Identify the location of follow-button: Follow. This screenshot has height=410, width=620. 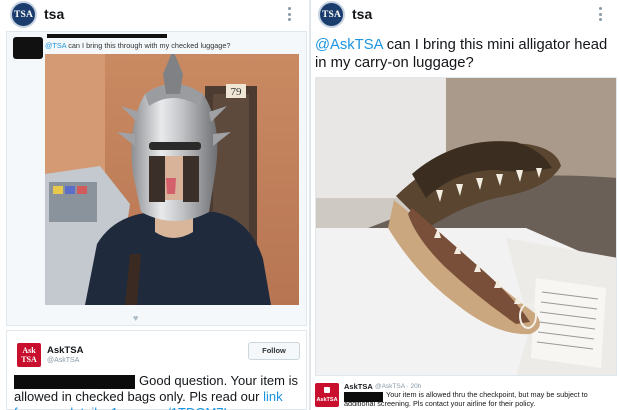
(274, 351).